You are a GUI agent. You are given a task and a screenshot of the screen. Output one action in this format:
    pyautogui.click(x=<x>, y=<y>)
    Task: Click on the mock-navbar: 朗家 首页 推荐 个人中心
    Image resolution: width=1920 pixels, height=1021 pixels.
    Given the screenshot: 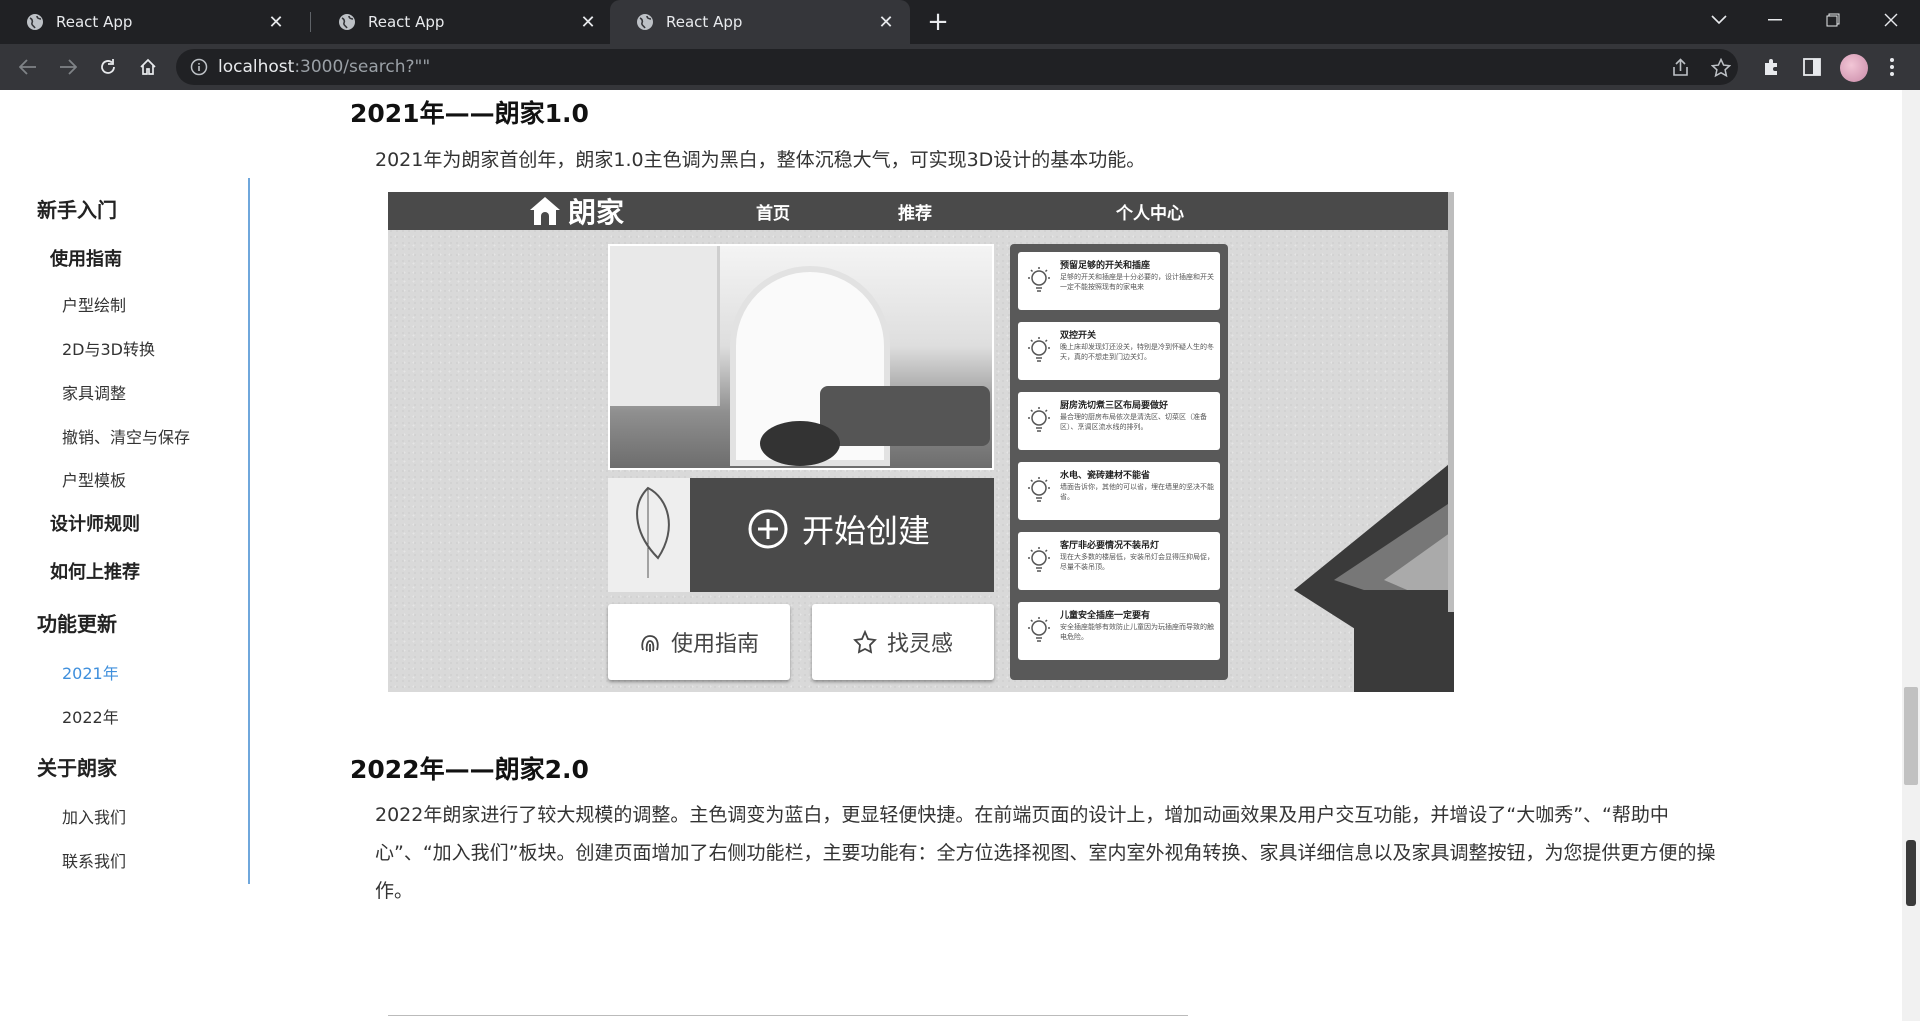 What is the action you would take?
    pyautogui.click(x=921, y=211)
    